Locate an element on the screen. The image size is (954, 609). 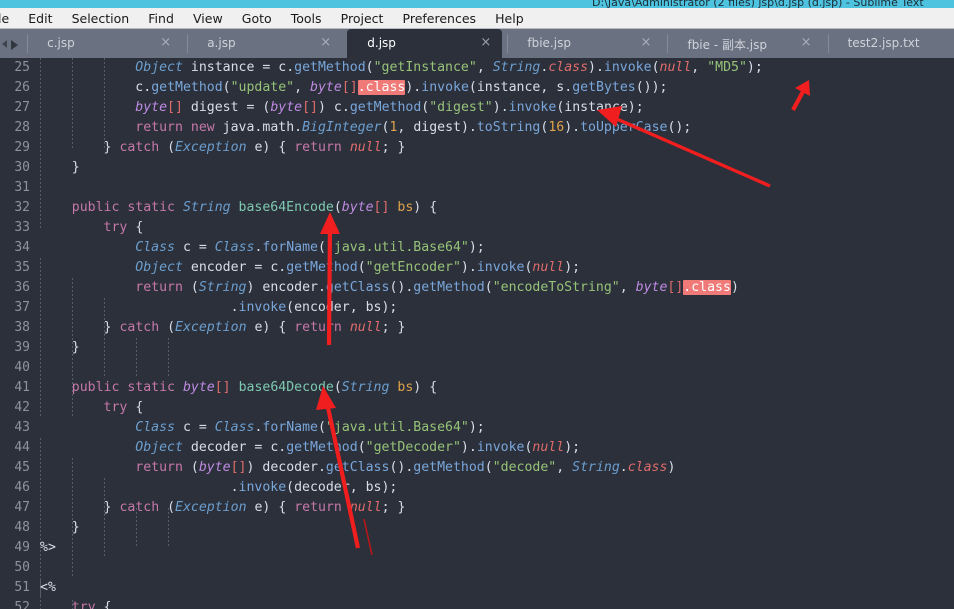
line-number: 30 is located at coordinates (22, 167).